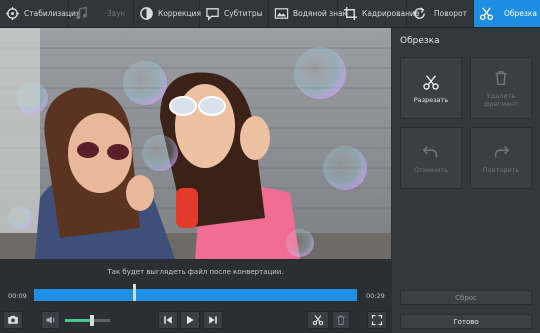  Describe the element at coordinates (281, 13) in the screenshot. I see `watermark-icon` at that location.